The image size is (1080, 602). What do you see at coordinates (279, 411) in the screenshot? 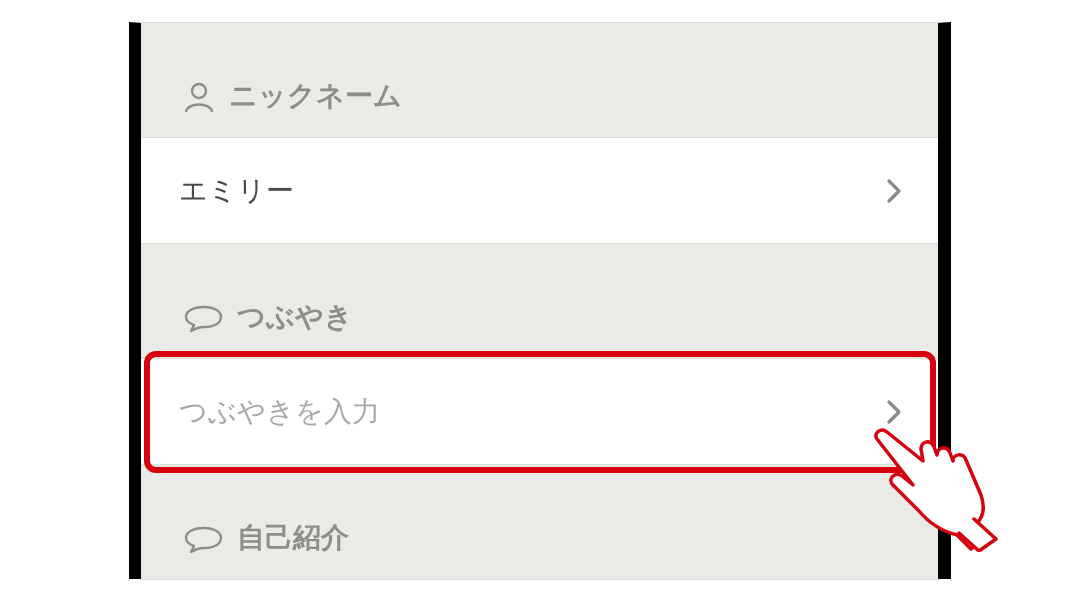
I see `row-placeholder: つぶやきを入力` at bounding box center [279, 411].